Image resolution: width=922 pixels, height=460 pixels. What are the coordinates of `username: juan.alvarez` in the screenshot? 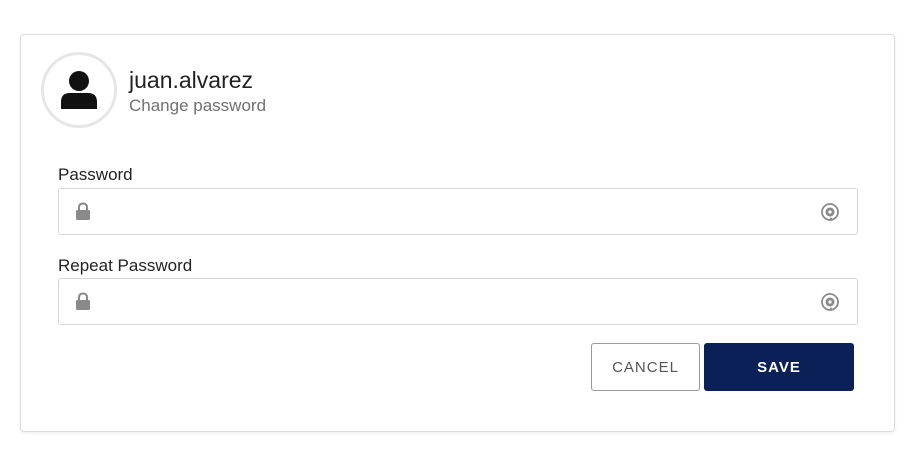 It's located at (191, 80).